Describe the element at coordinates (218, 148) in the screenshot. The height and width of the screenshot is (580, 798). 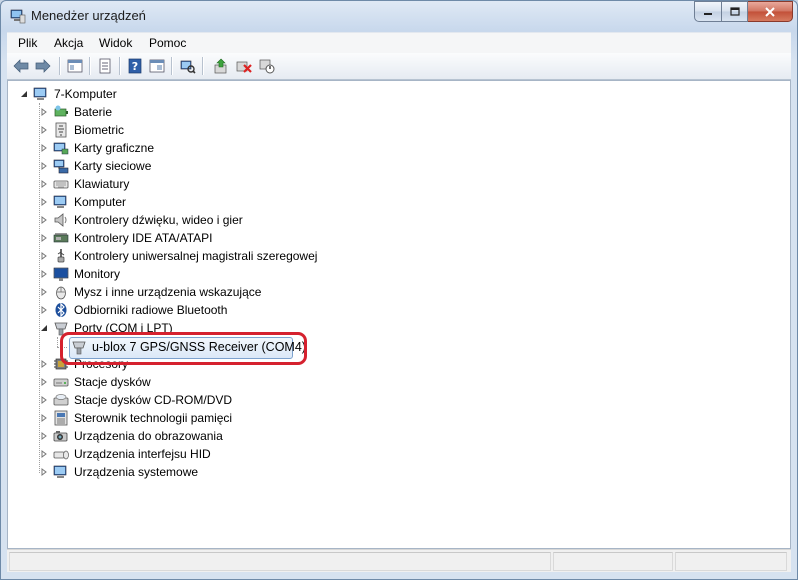
I see `tree-item-karty-graficzne: Karty graficzne` at that location.